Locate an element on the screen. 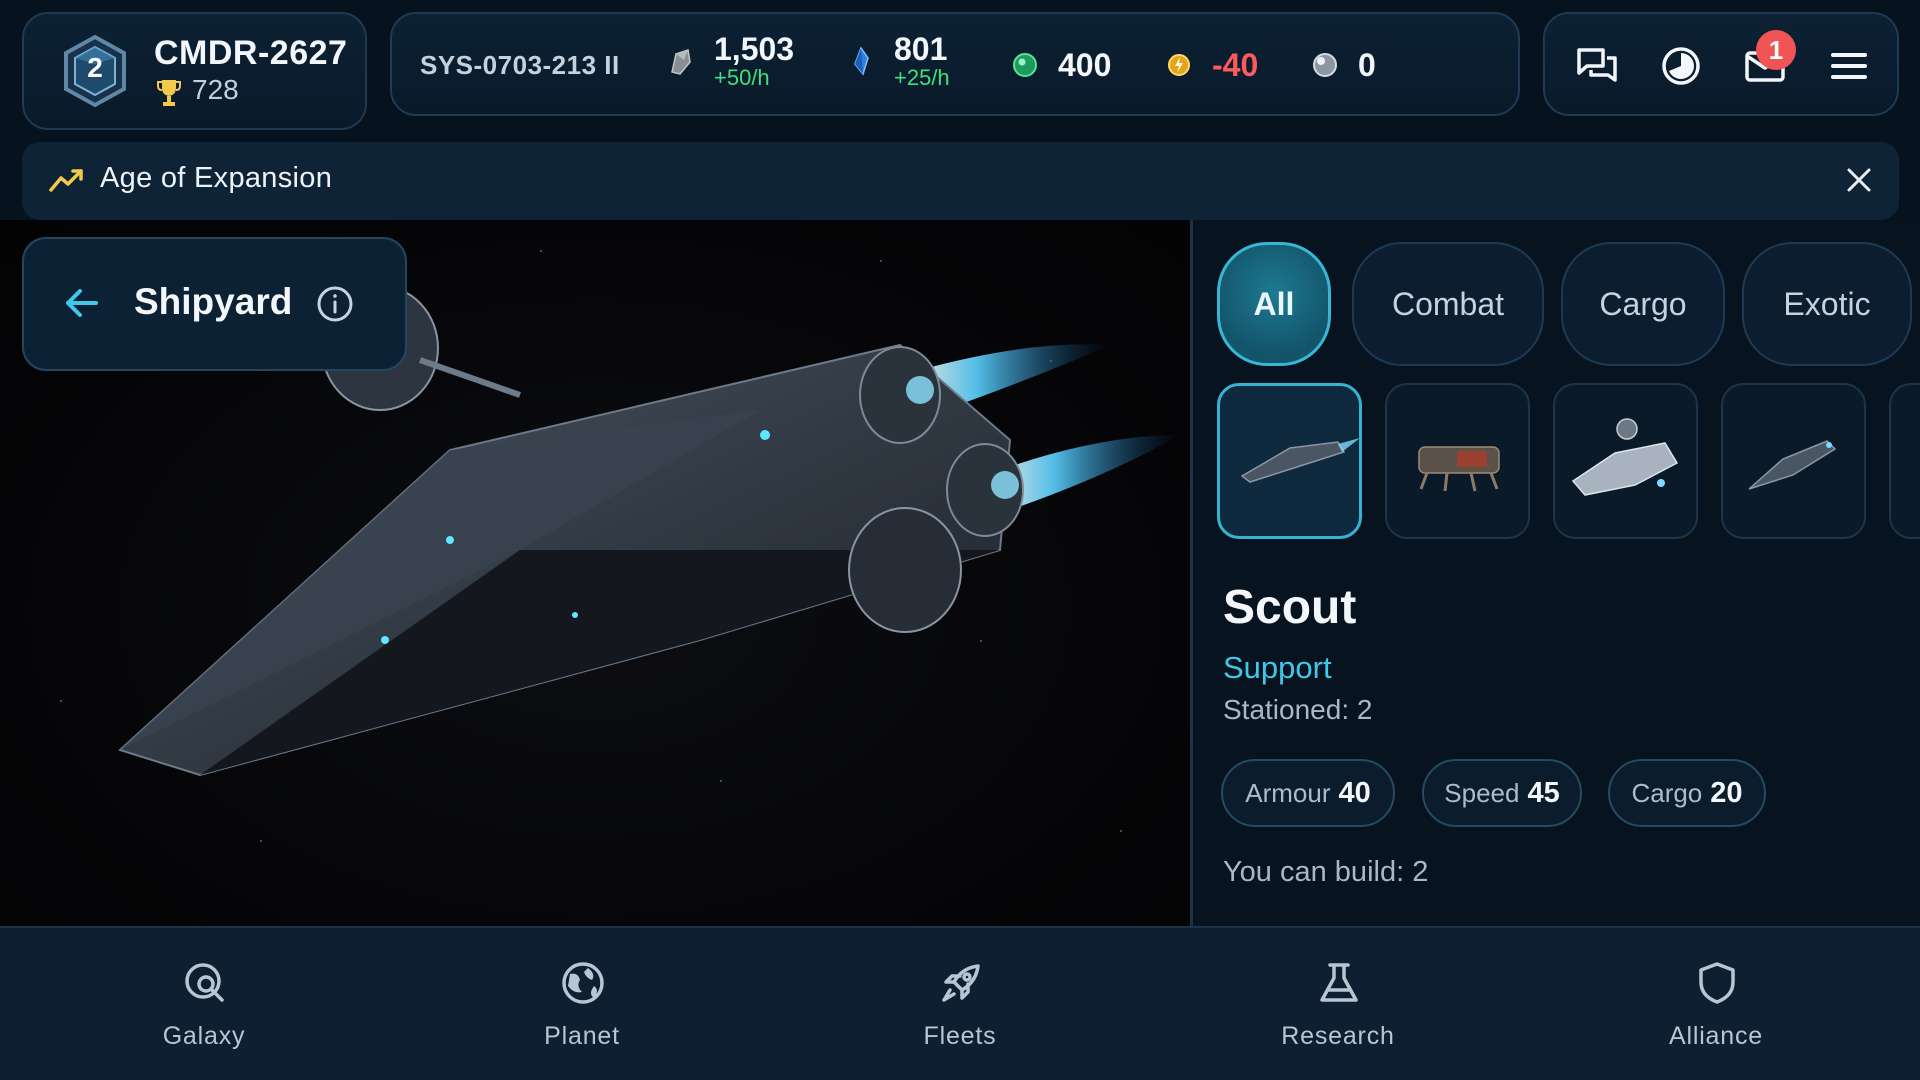  metal-resource: 1,503 +50/h is located at coordinates (730, 61).